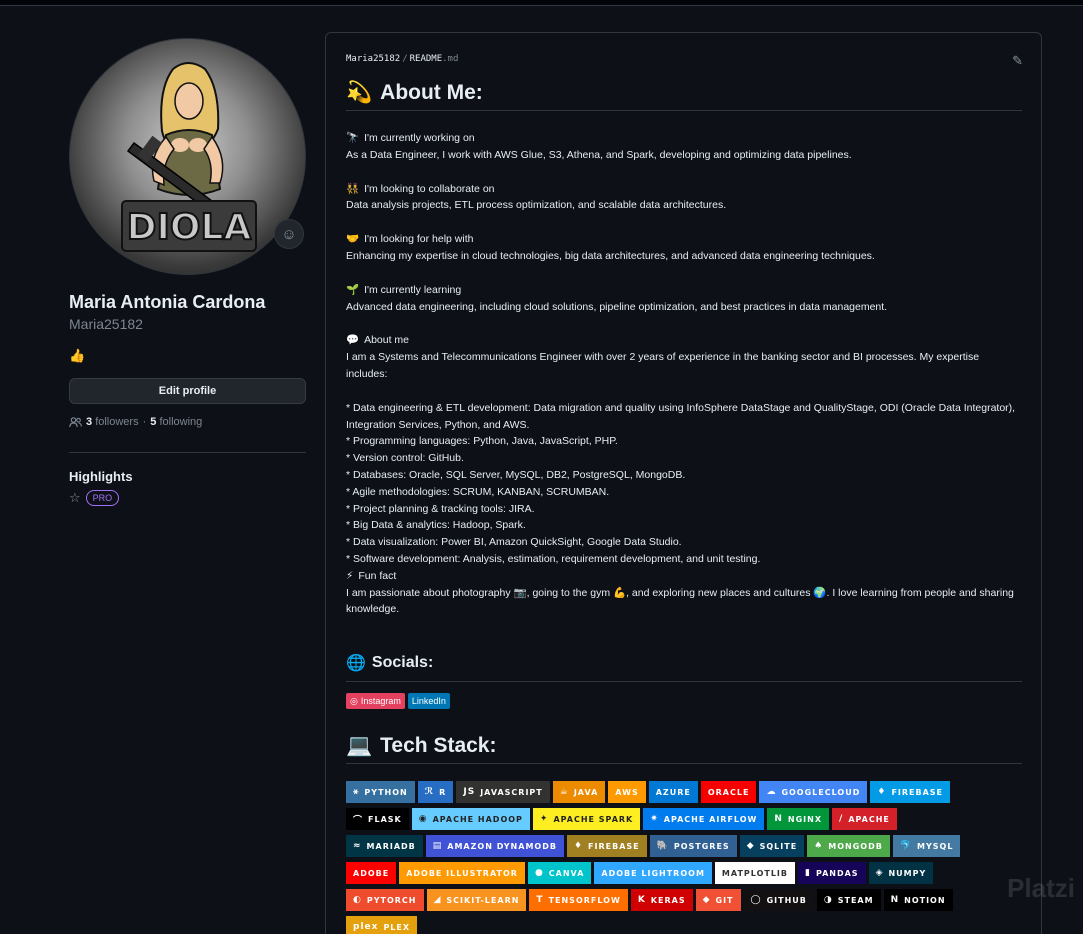 Image resolution: width=1083 pixels, height=934 pixels. What do you see at coordinates (391, 846) in the screenshot?
I see `tech-badge-label: MARIADB` at bounding box center [391, 846].